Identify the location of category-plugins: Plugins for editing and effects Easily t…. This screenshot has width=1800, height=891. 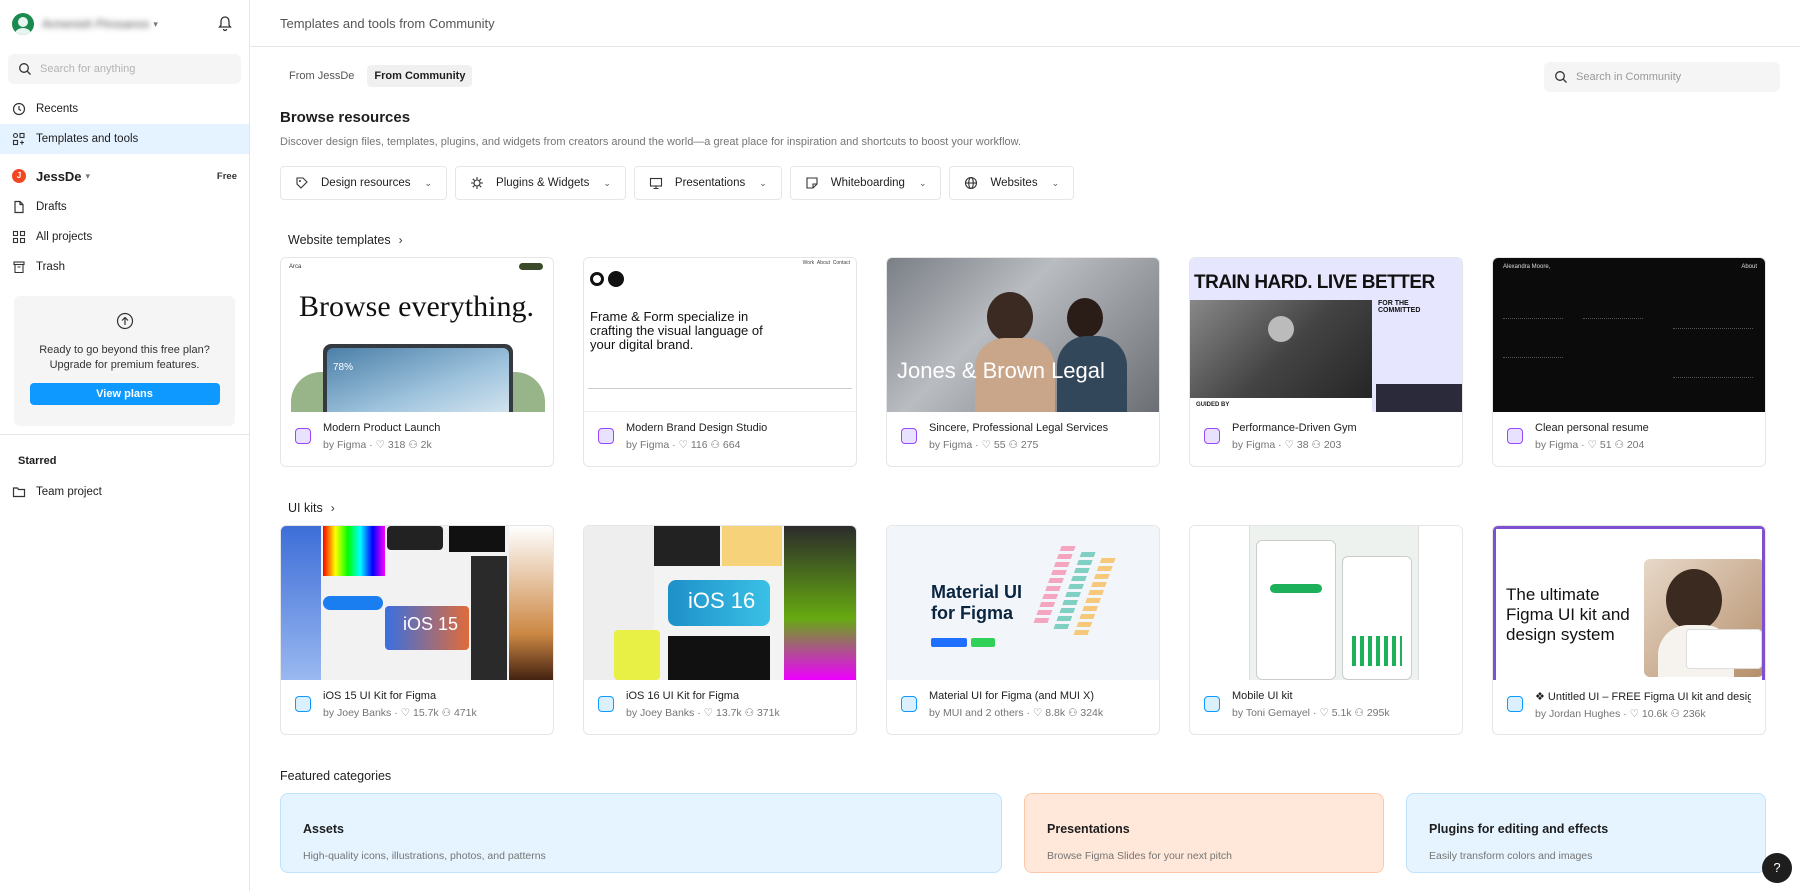
(1586, 833).